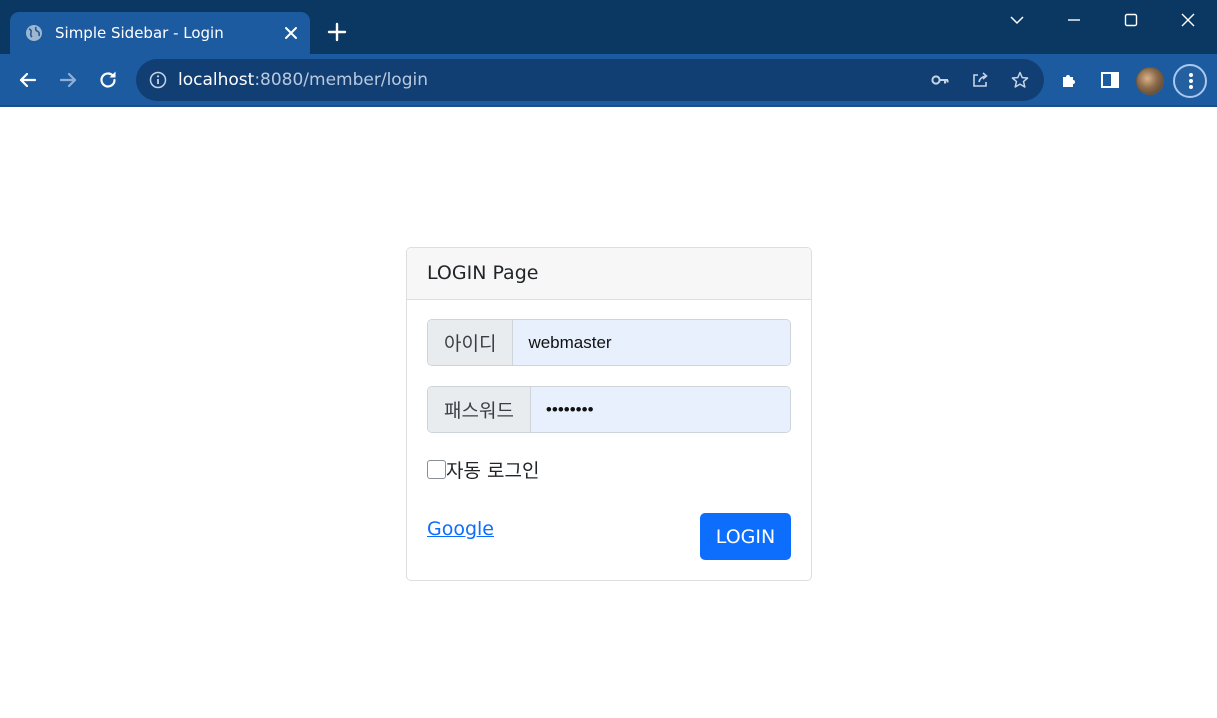 The image size is (1217, 718). Describe the element at coordinates (158, 80) in the screenshot. I see `site-info-icon` at that location.